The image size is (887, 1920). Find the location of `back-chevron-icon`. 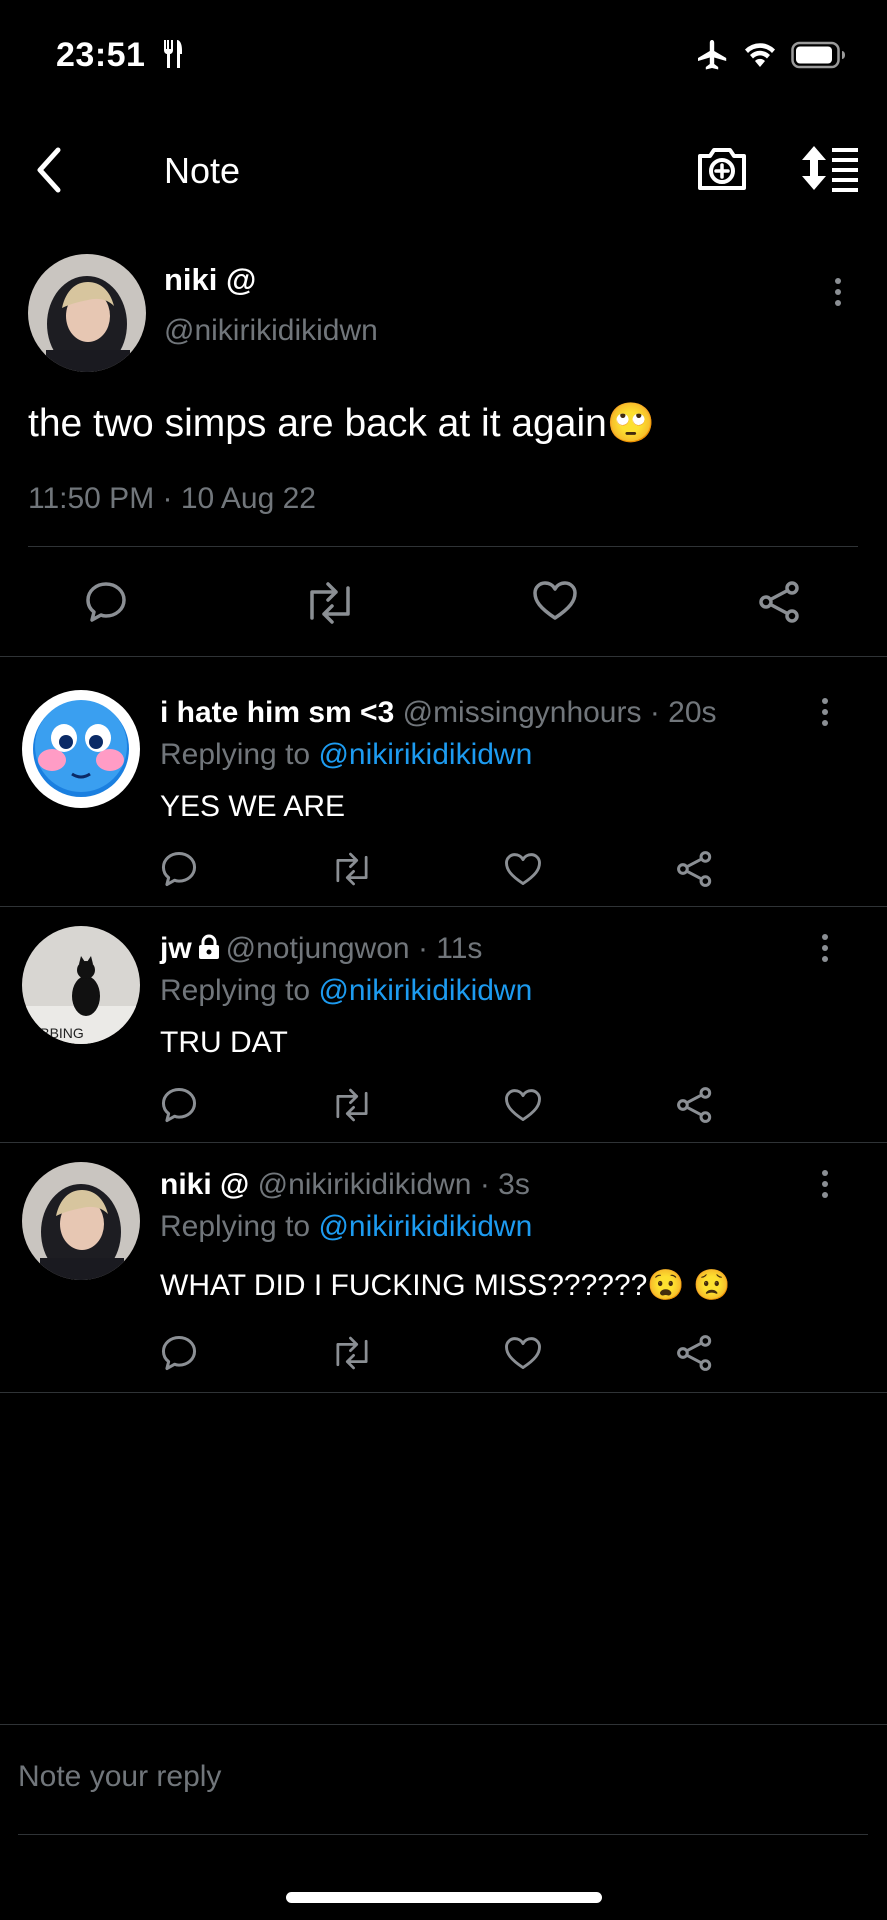

back-chevron-icon is located at coordinates (50, 170).